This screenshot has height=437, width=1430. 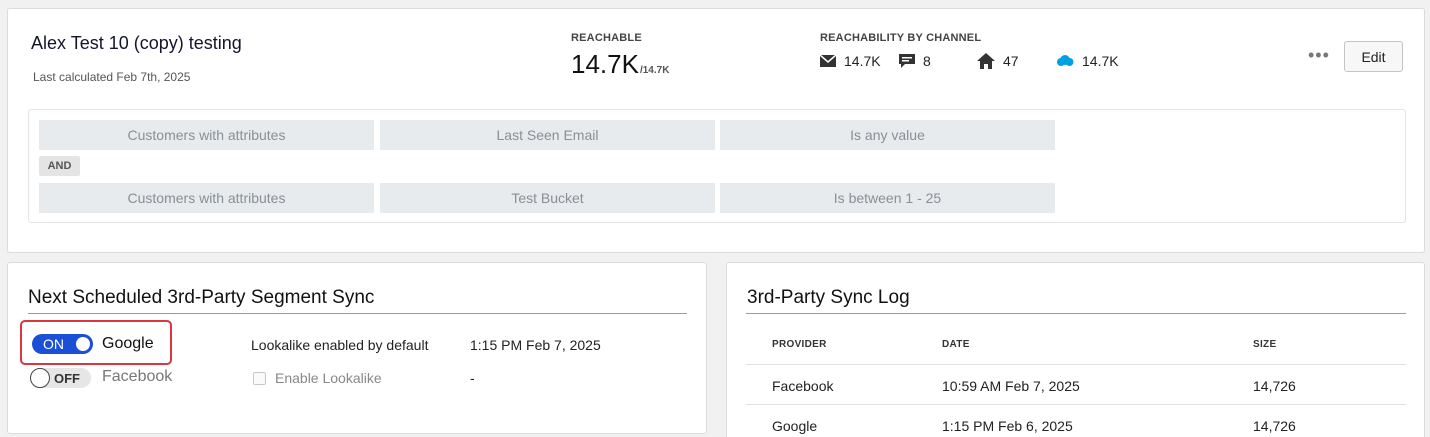 I want to click on google-toggle: ON, so click(x=62, y=344).